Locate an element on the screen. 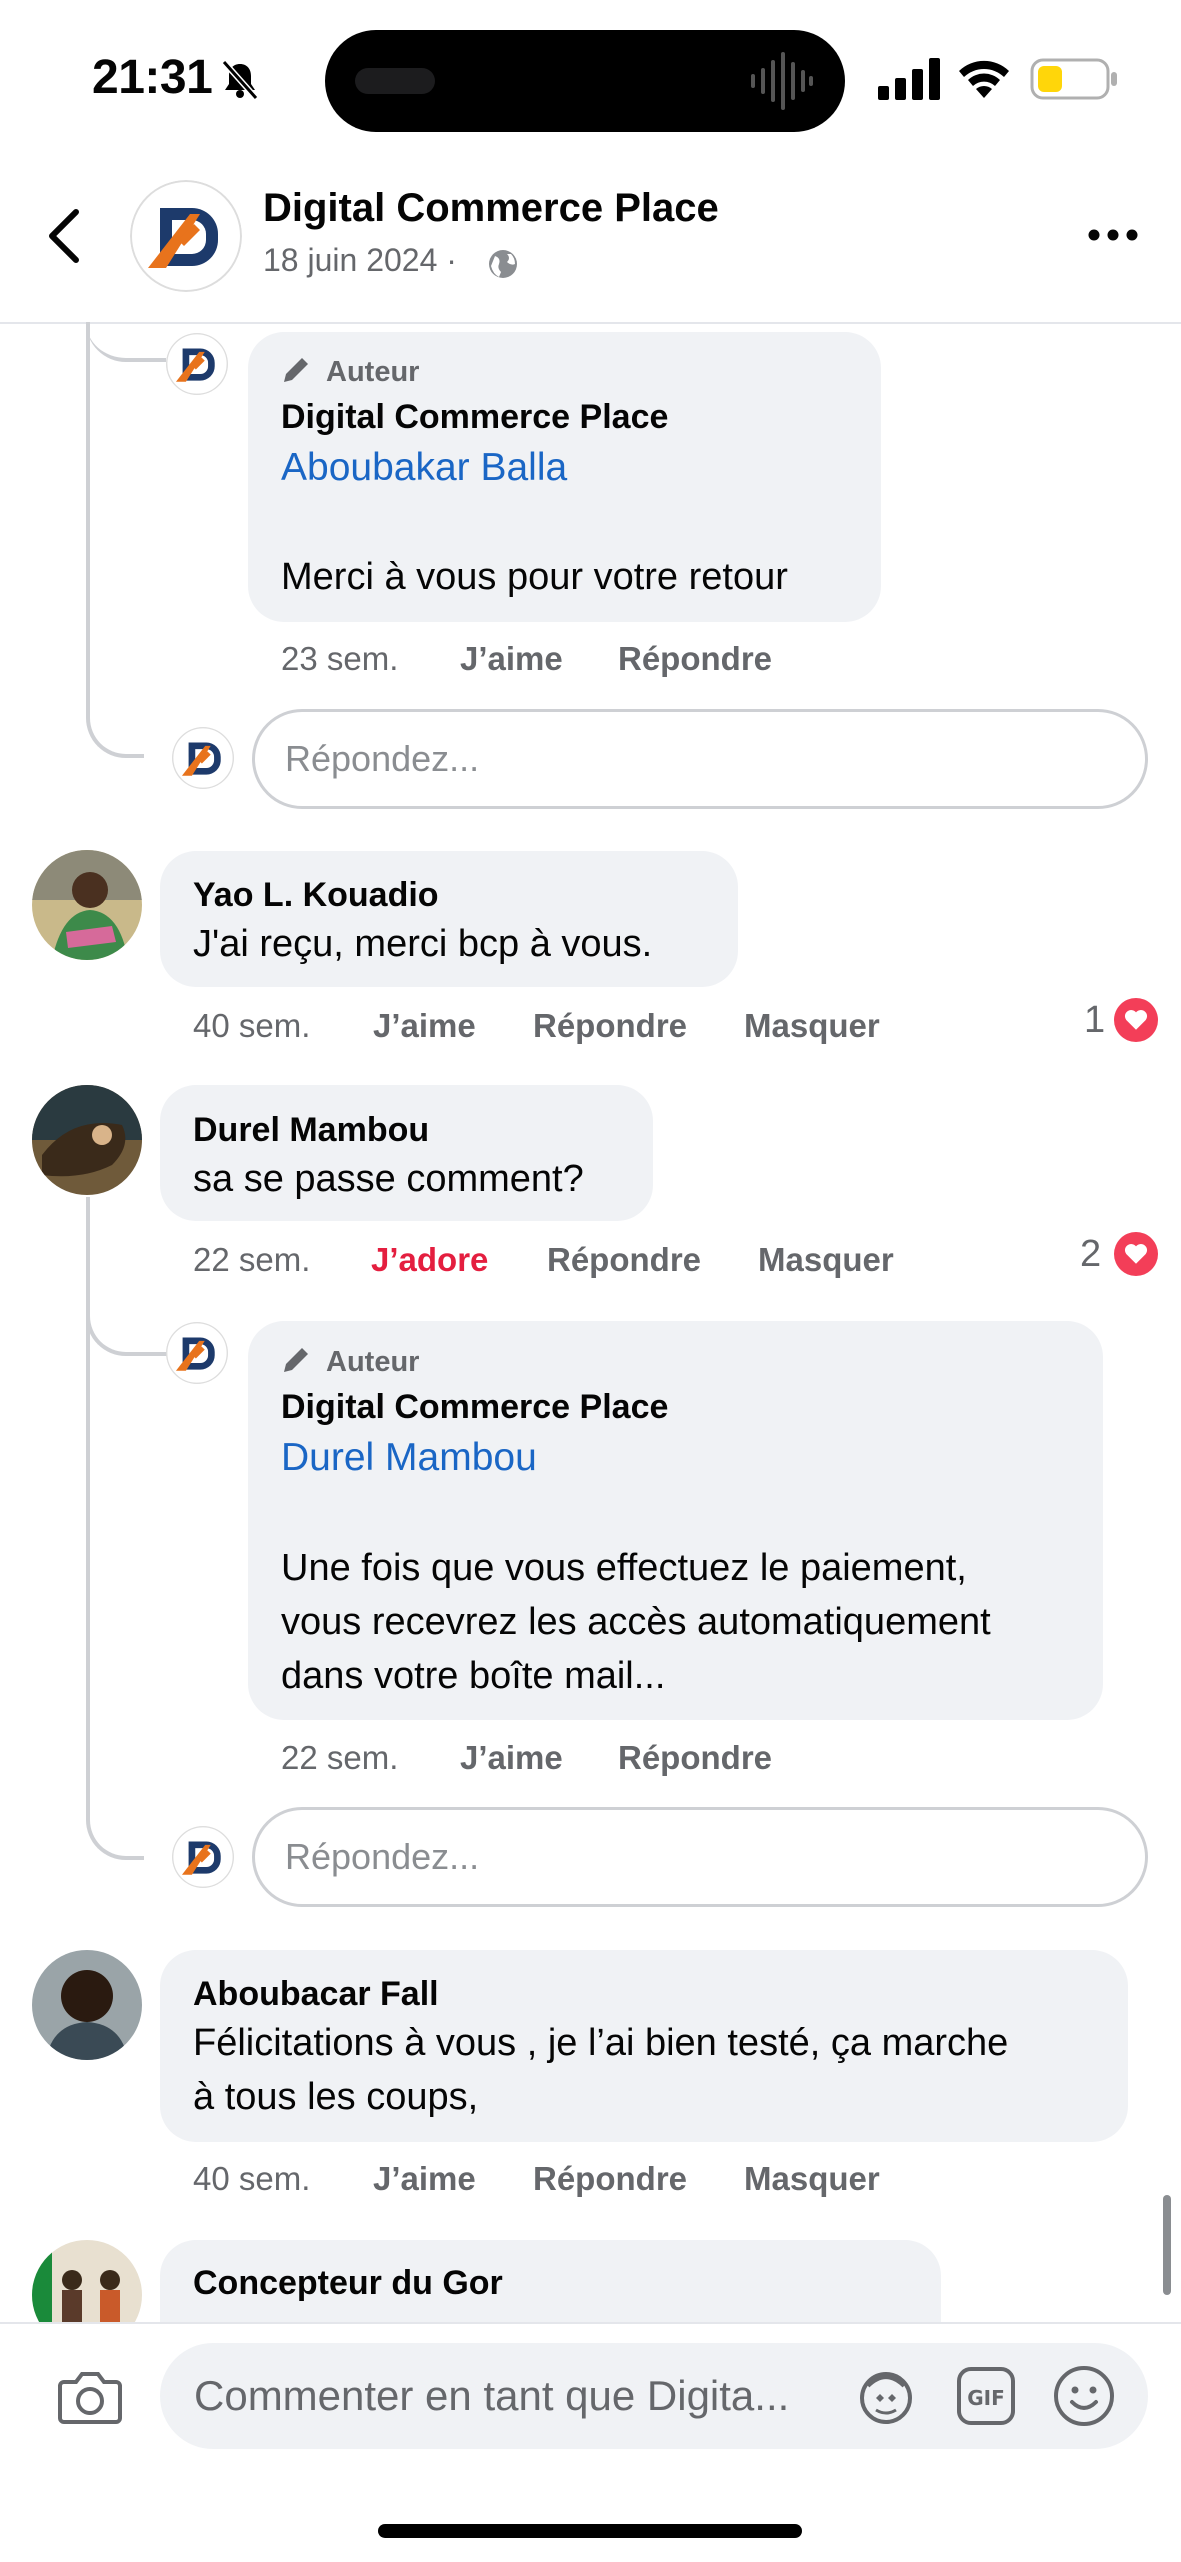 Image resolution: width=1181 pixels, height=2562 pixels. audio-wave-icon is located at coordinates (782, 81).